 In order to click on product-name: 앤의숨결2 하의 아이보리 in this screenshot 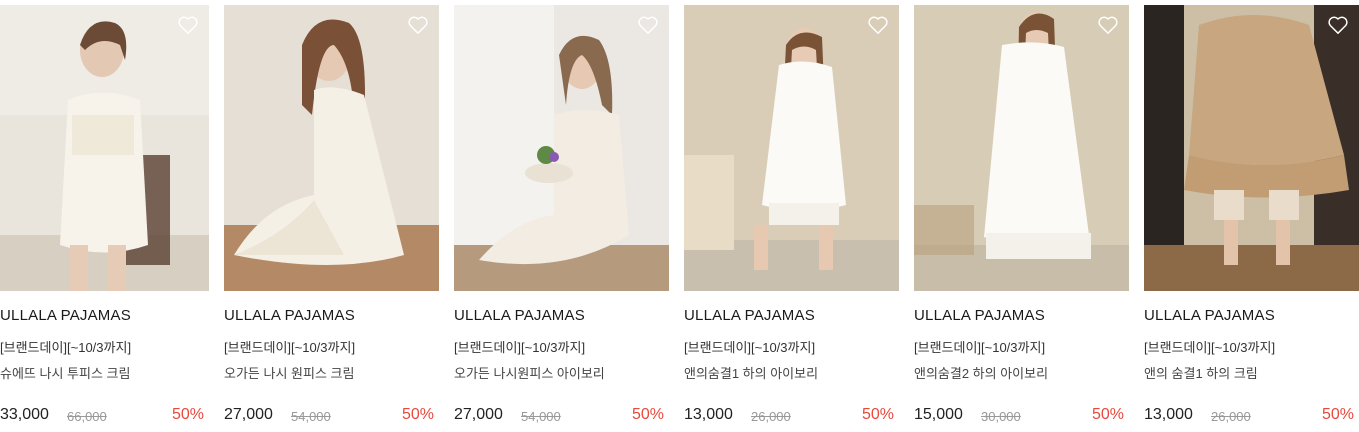, I will do `click(981, 372)`.